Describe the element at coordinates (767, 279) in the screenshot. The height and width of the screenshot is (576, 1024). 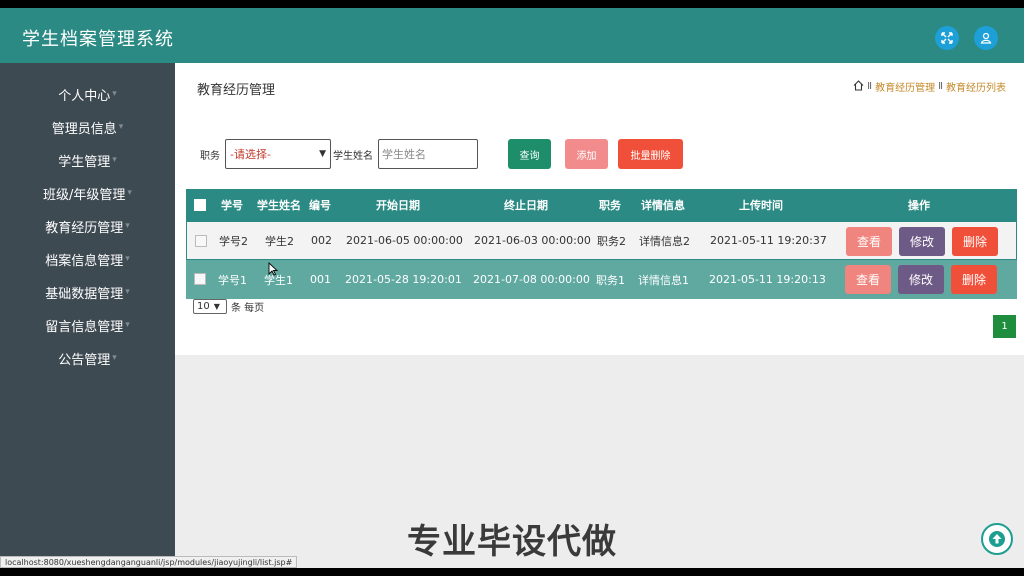
I see `cell-upload-time: 2021-05-11 19:20:13` at that location.